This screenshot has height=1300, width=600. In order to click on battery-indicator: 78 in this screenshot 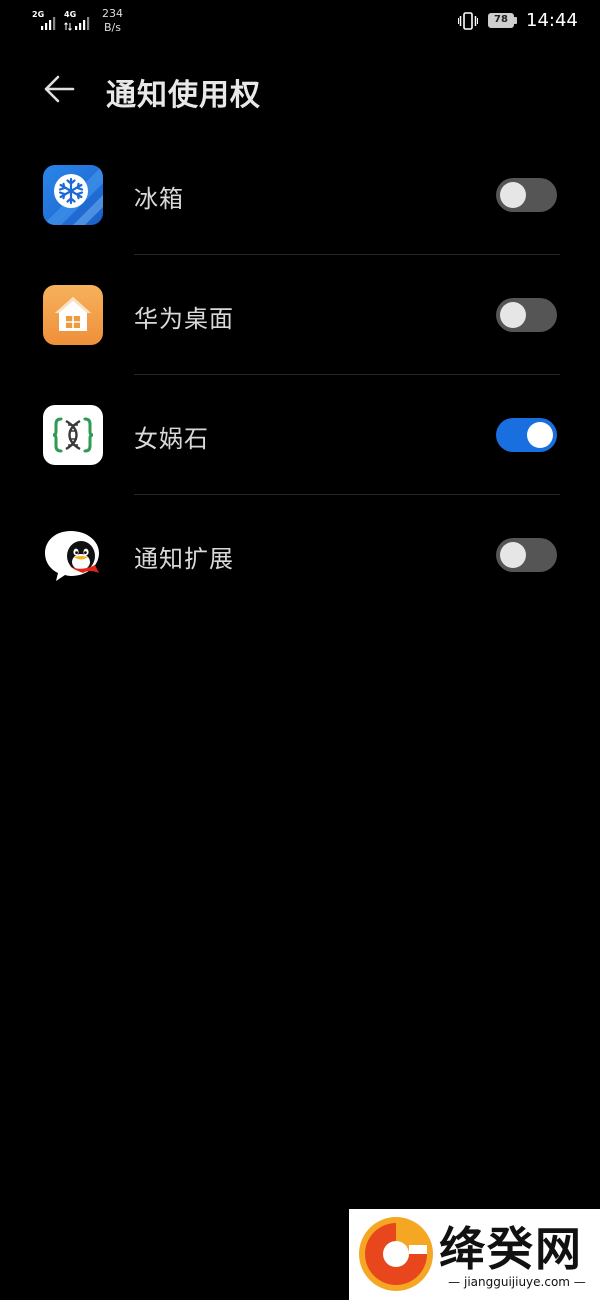, I will do `click(503, 21)`.